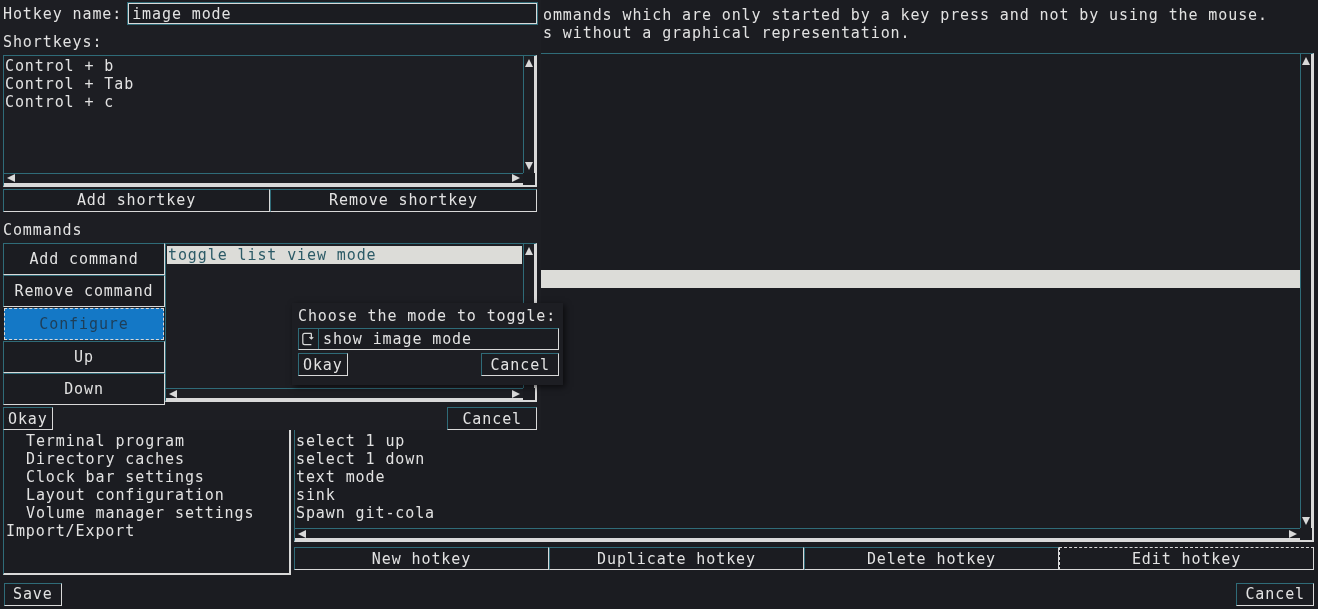 The height and width of the screenshot is (609, 1318). What do you see at coordinates (84, 291) in the screenshot?
I see `command-button: Remove command` at bounding box center [84, 291].